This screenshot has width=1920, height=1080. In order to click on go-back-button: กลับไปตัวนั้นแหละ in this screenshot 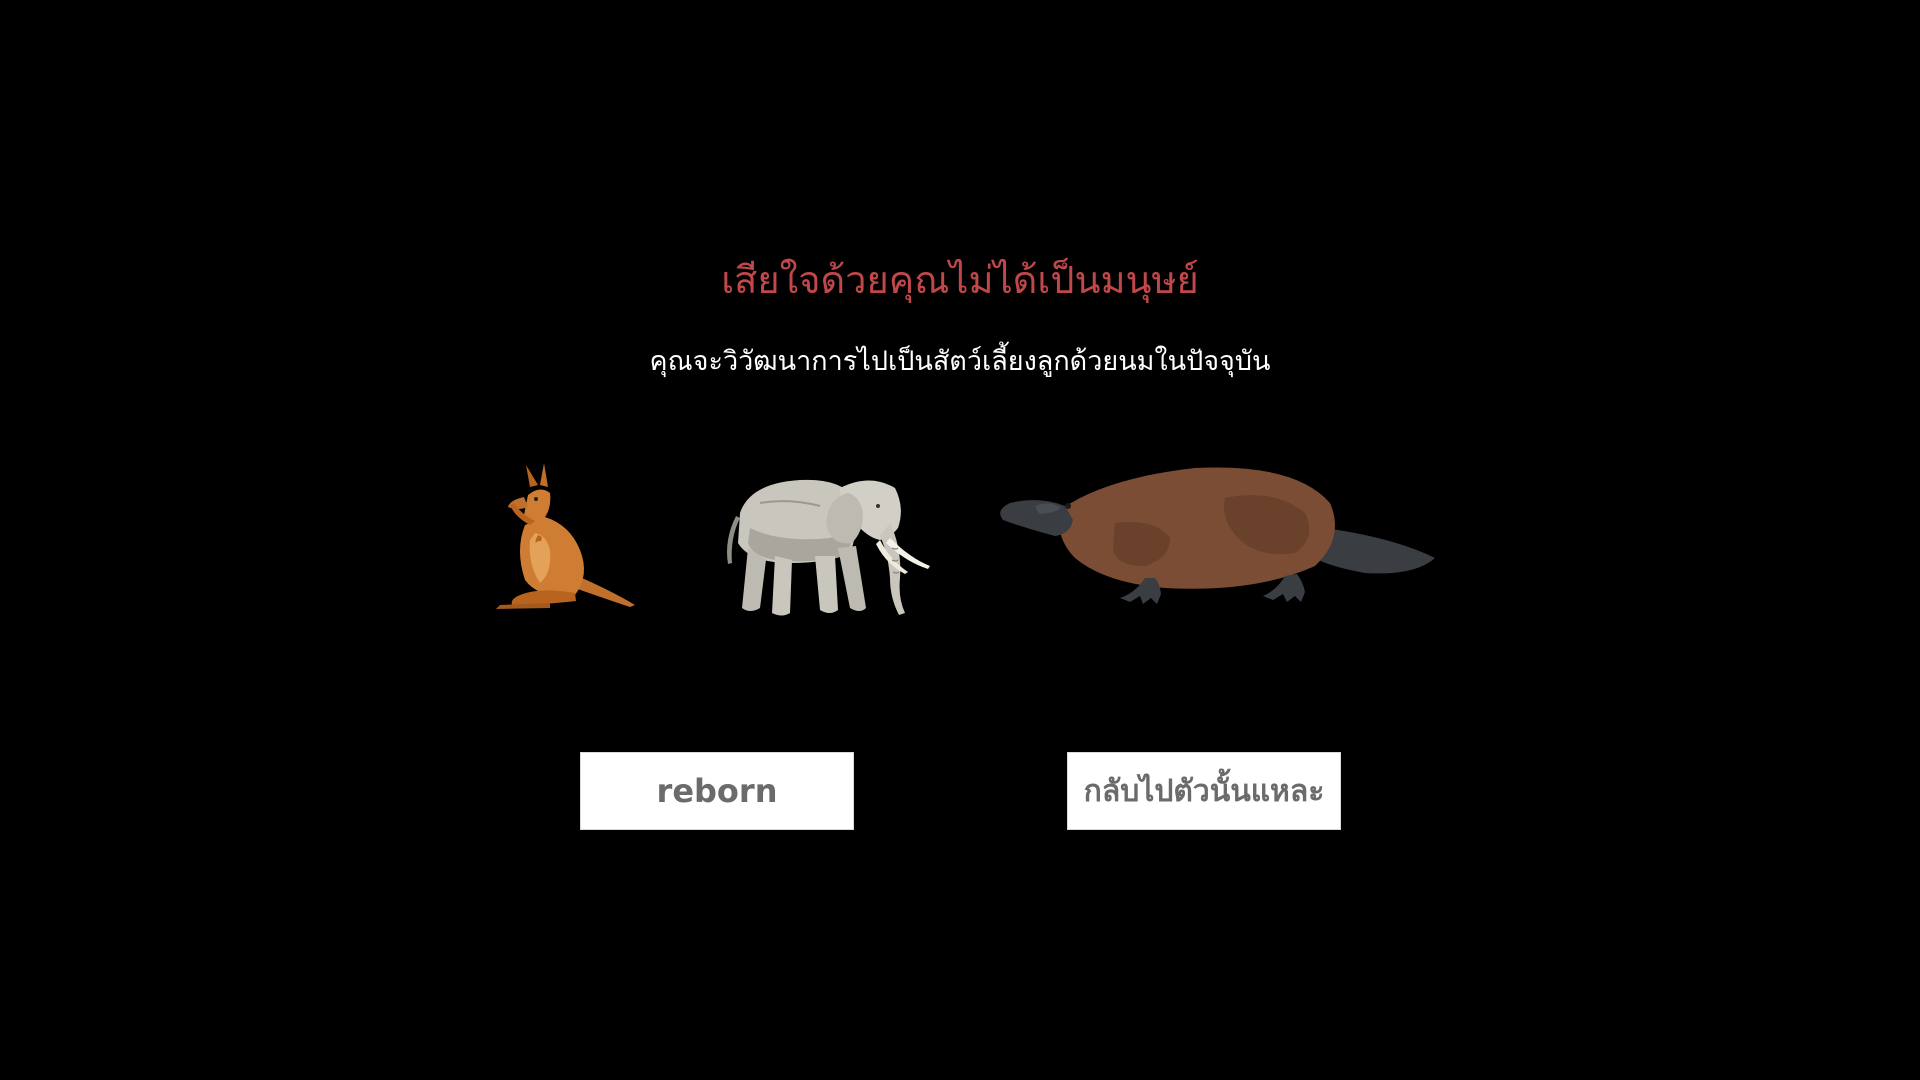, I will do `click(1204, 791)`.